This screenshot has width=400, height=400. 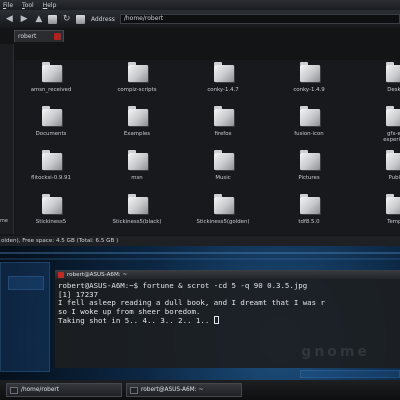 What do you see at coordinates (376, 169) in the screenshot?
I see `file-item: Publi` at bounding box center [376, 169].